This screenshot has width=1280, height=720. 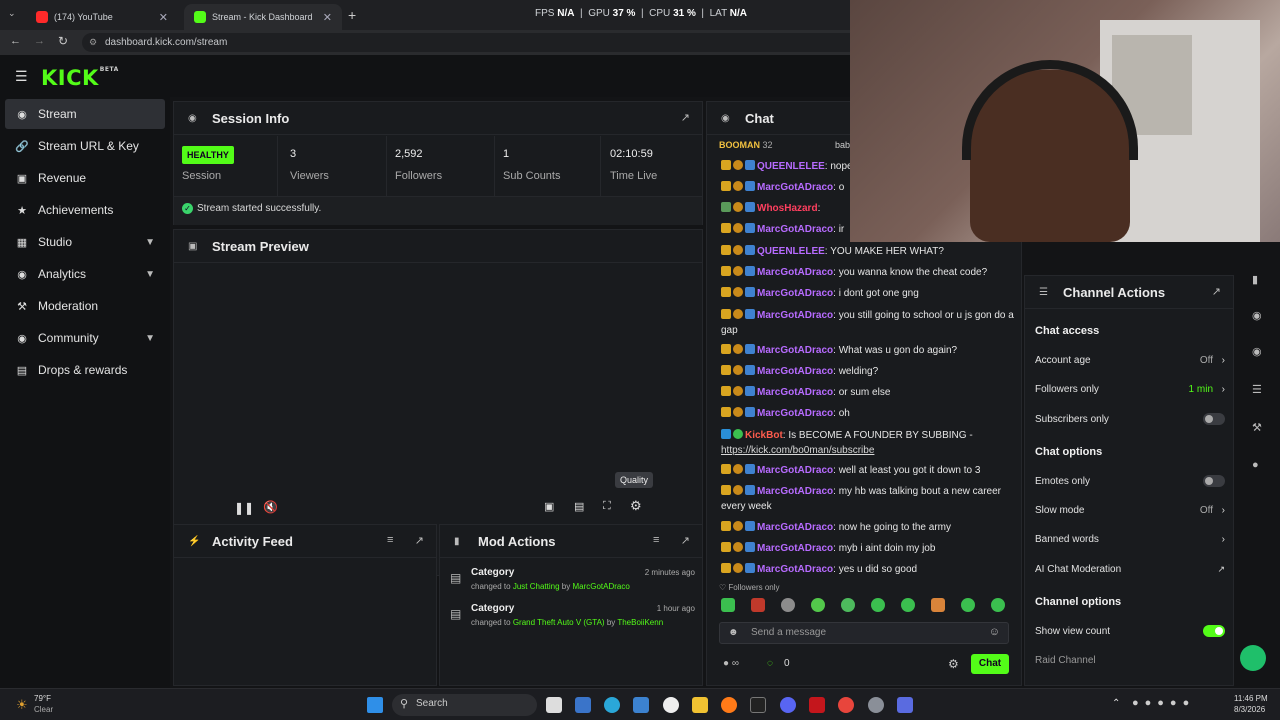 I want to click on forward-icon: →, so click(x=39, y=41).